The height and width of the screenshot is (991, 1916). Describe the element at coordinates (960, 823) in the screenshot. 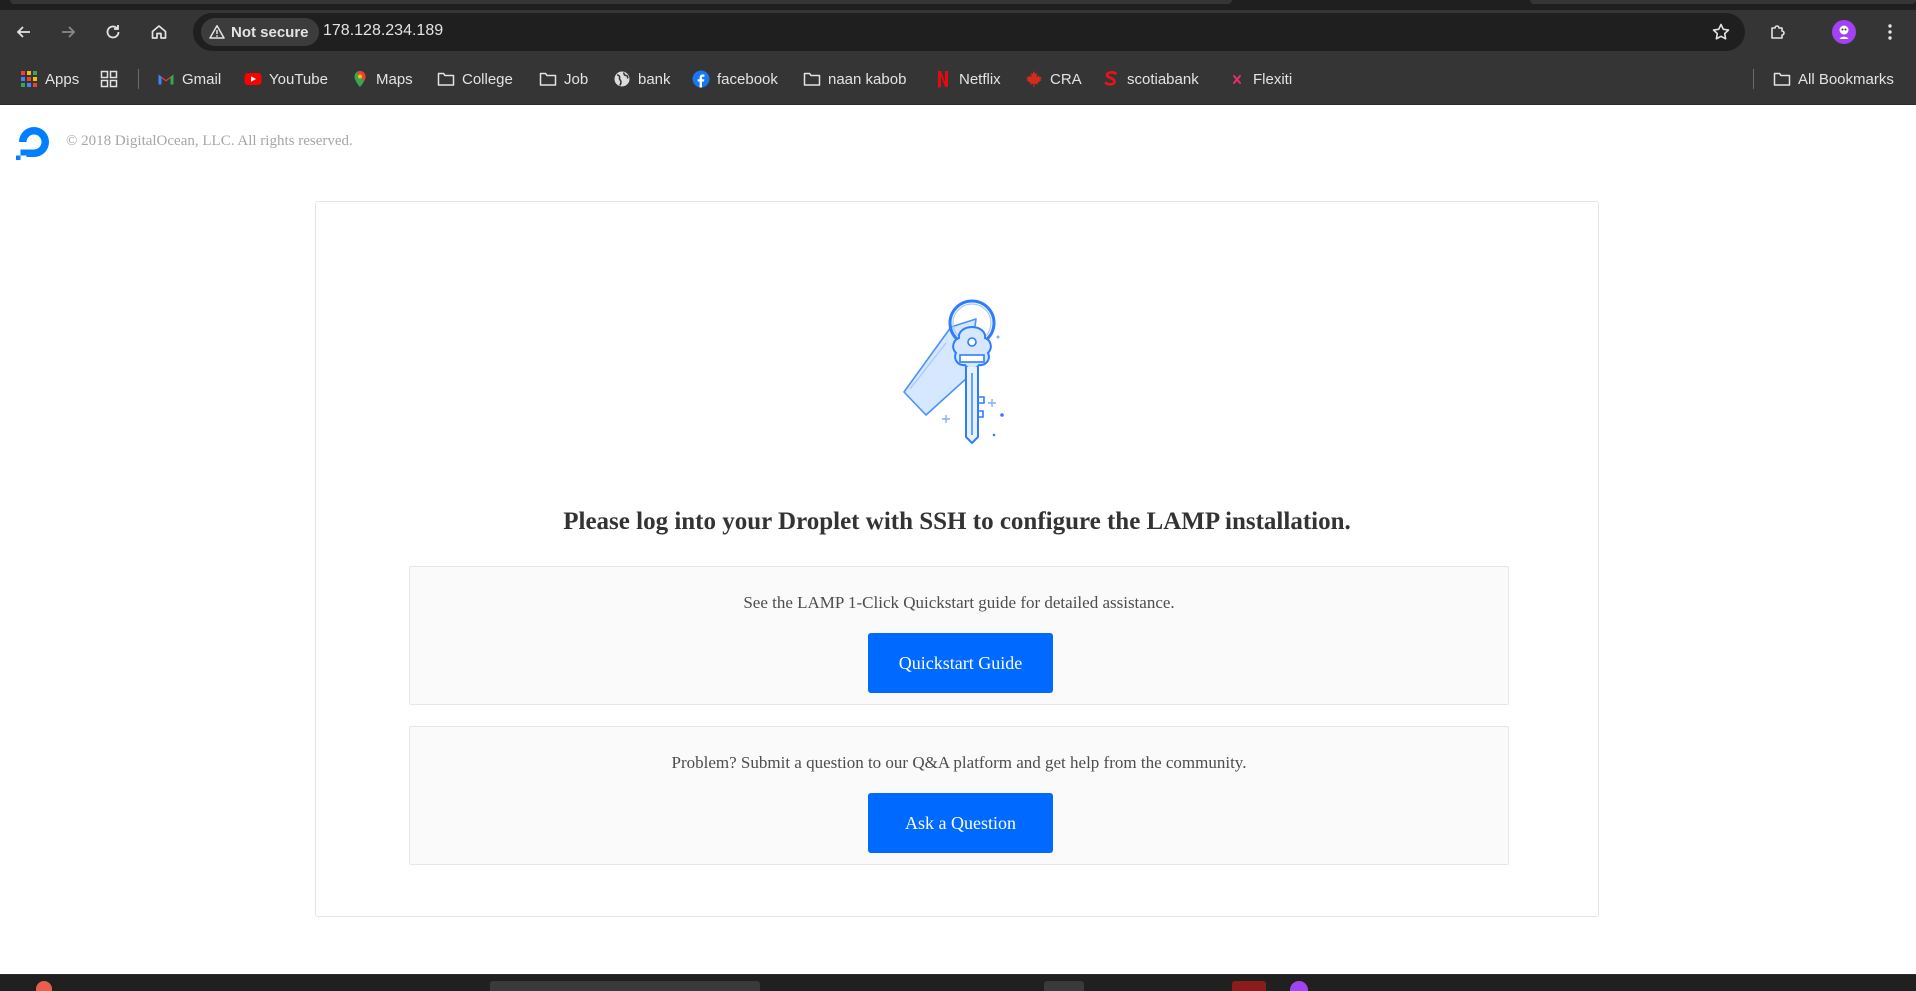

I see `ask-question-button: Ask a Question` at that location.